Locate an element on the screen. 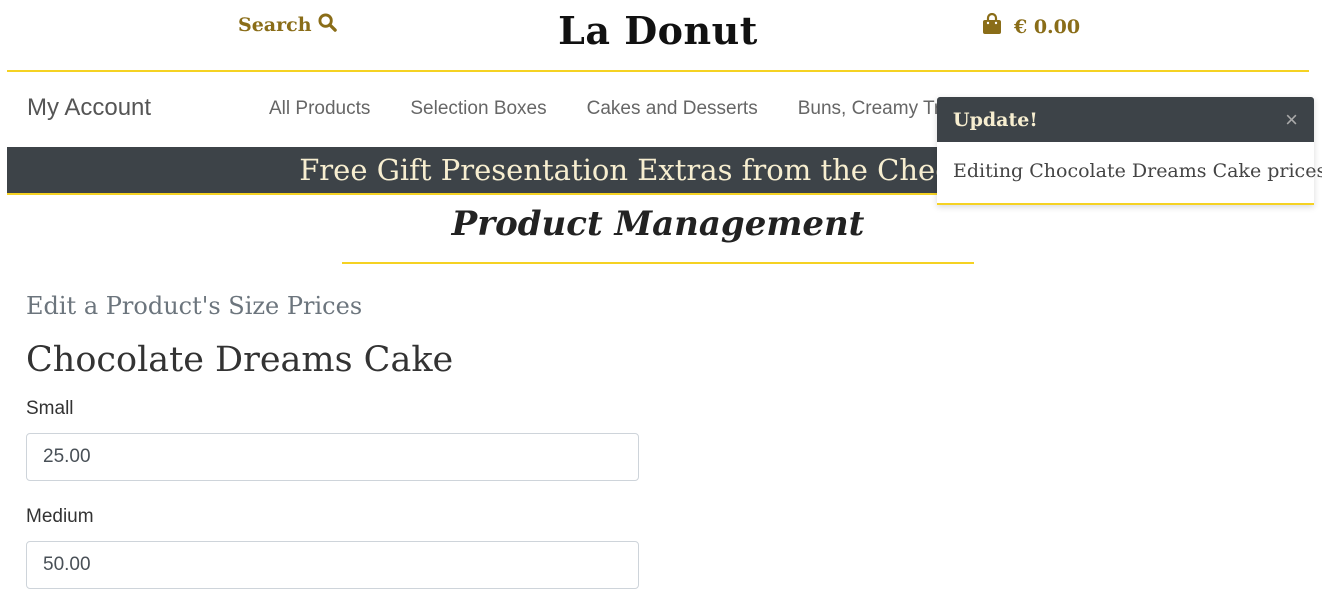  close-icon: × is located at coordinates (1291, 119).